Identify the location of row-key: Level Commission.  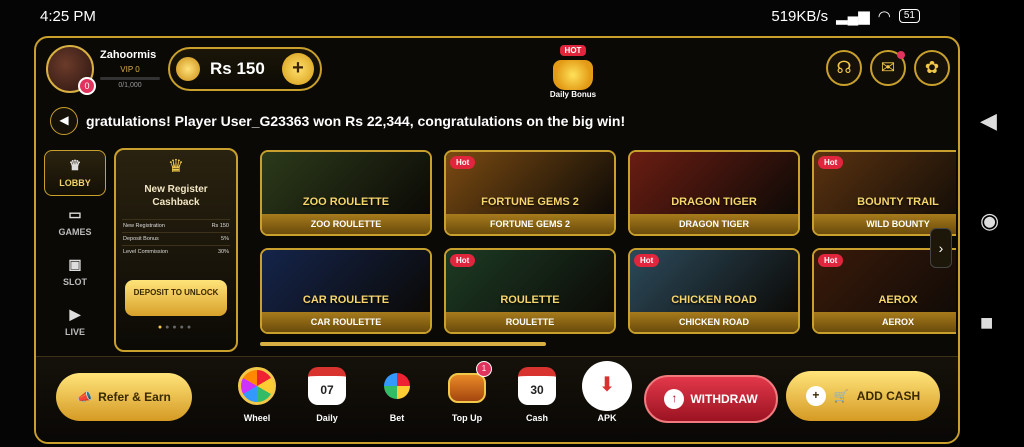
(160, 251).